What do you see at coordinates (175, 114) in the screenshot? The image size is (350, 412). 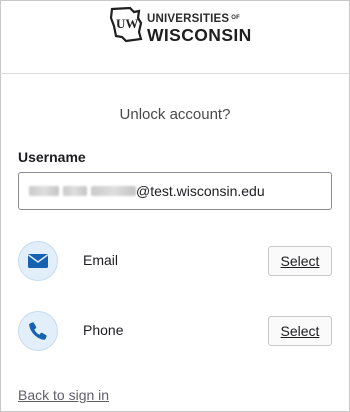 I see `page-title: Unlock account?` at bounding box center [175, 114].